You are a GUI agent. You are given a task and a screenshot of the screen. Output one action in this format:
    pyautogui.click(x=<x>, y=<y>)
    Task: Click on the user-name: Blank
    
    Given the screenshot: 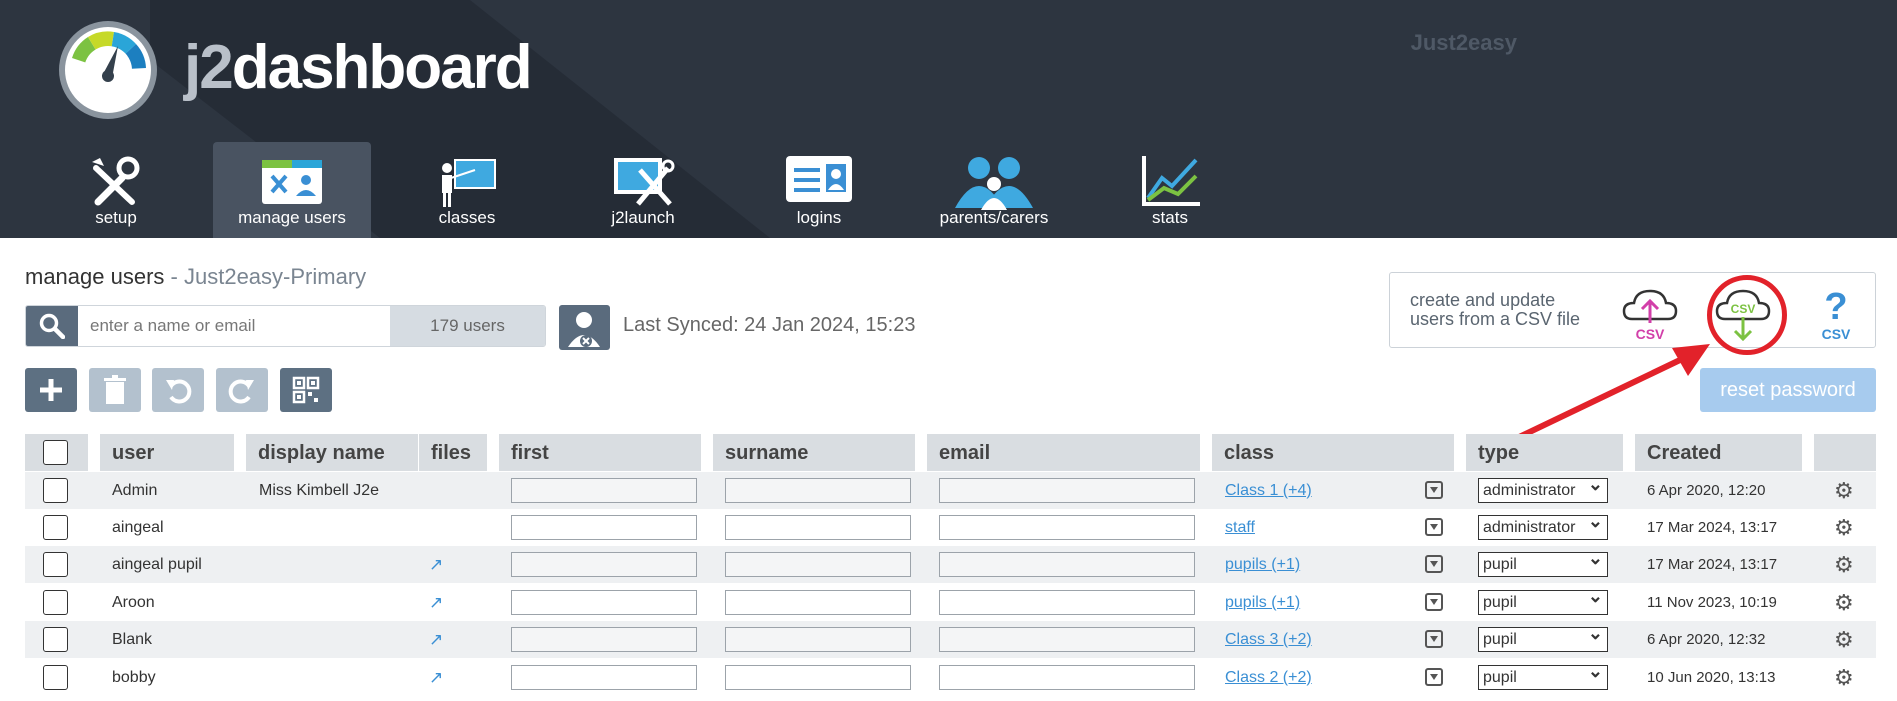 What is the action you would take?
    pyautogui.click(x=132, y=639)
    